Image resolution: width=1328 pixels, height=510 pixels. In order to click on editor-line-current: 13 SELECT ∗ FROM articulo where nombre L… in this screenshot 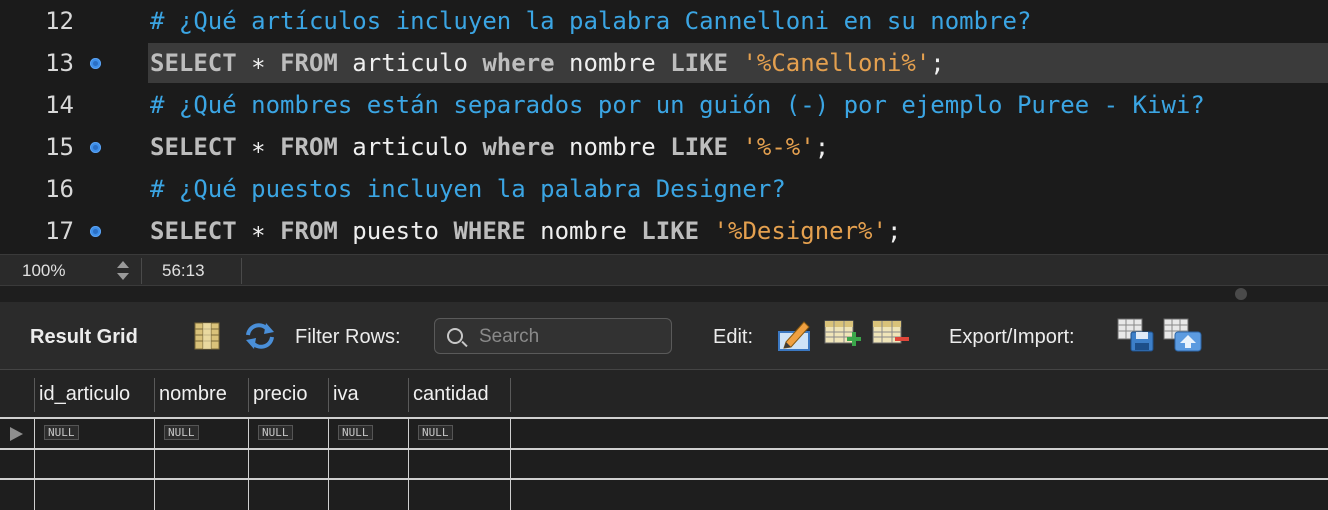, I will do `click(664, 63)`.